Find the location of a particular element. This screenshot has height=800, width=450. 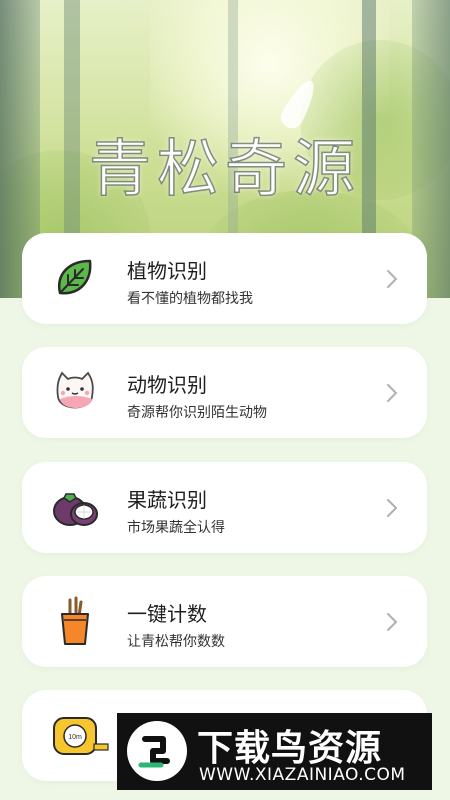

app-title: 青松奇源 is located at coordinates (224, 168).